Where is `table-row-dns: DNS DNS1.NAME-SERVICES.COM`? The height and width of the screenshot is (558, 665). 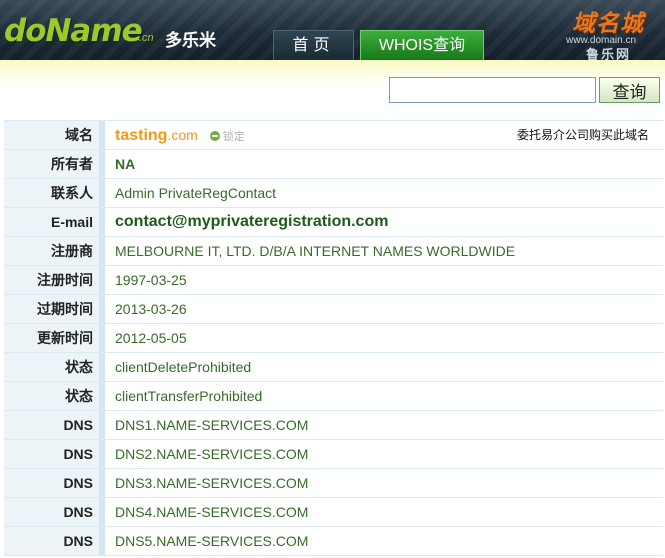 table-row-dns: DNS DNS1.NAME-SERVICES.COM is located at coordinates (333, 425).